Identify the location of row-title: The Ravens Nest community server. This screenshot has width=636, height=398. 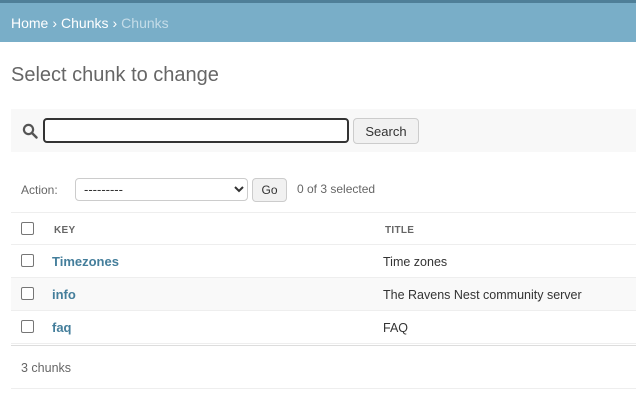
(482, 295).